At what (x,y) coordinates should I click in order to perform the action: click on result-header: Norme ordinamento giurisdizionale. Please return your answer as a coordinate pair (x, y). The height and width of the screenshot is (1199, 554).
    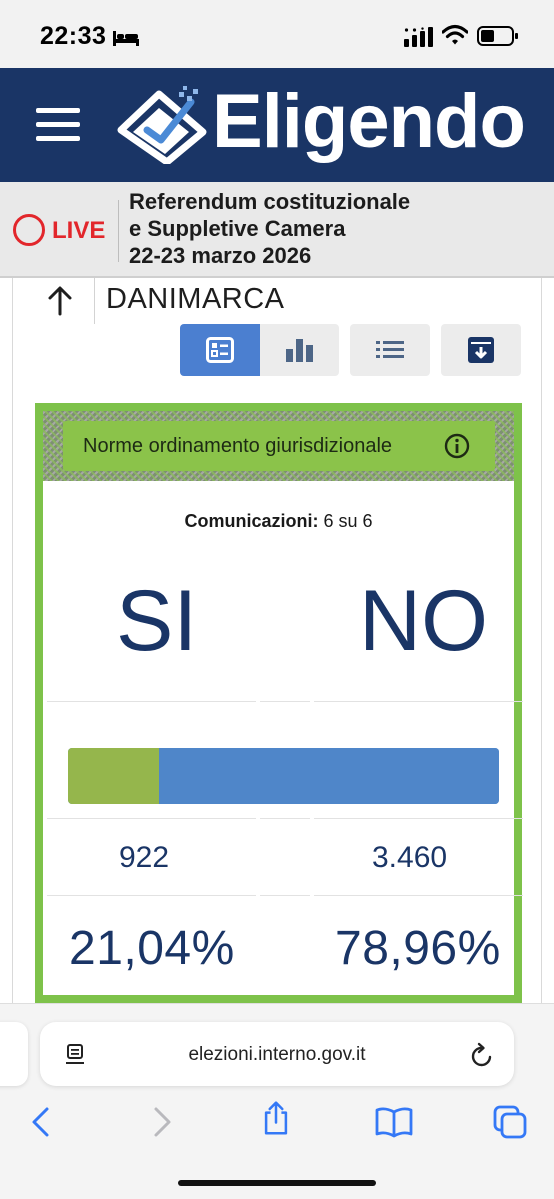
    Looking at the image, I should click on (278, 446).